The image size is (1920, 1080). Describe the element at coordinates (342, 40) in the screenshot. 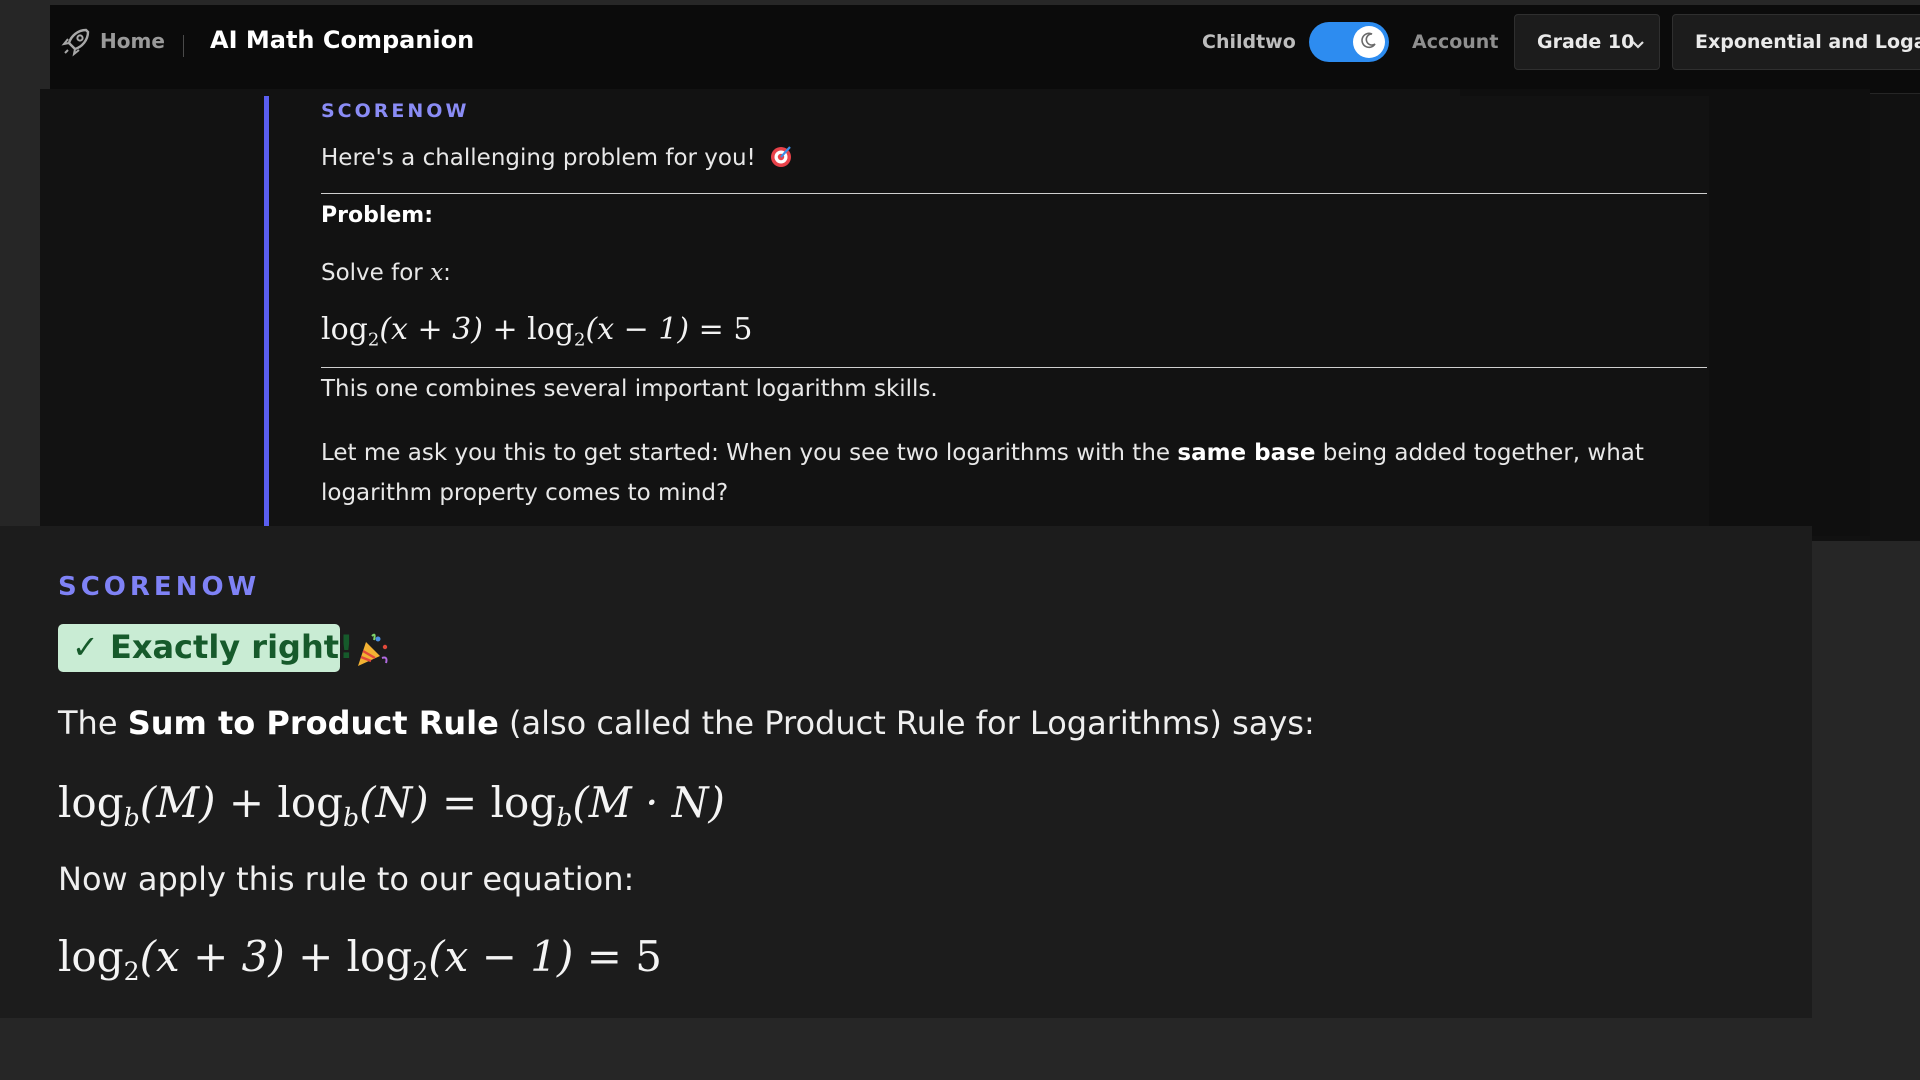

I see `app-title: AI Math Companion` at that location.